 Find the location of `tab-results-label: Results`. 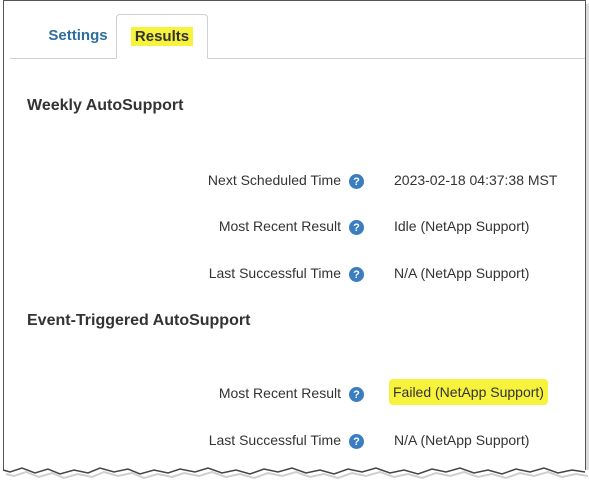

tab-results-label: Results is located at coordinates (162, 36).